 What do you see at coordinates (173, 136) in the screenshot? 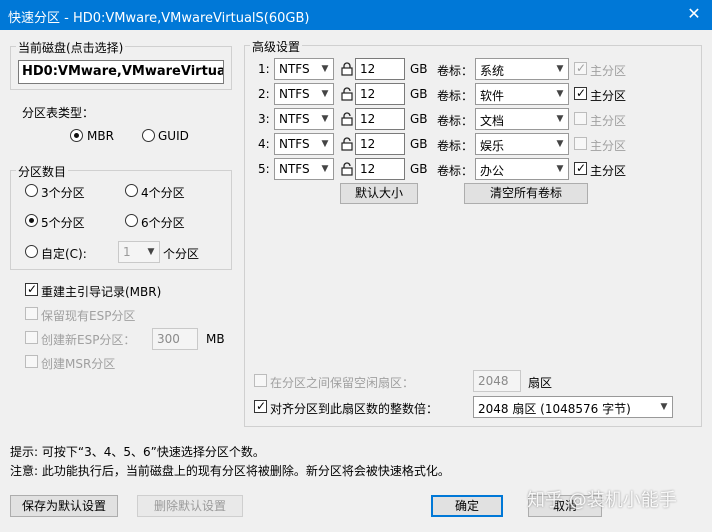
I see `radio-guid-label: GUID` at bounding box center [173, 136].